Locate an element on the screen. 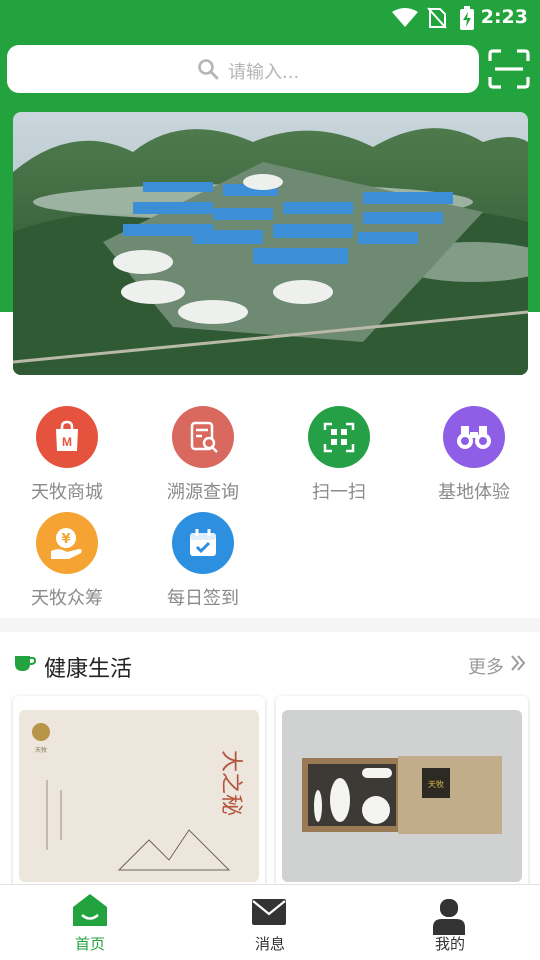  more-link: 更多 is located at coordinates (486, 666).